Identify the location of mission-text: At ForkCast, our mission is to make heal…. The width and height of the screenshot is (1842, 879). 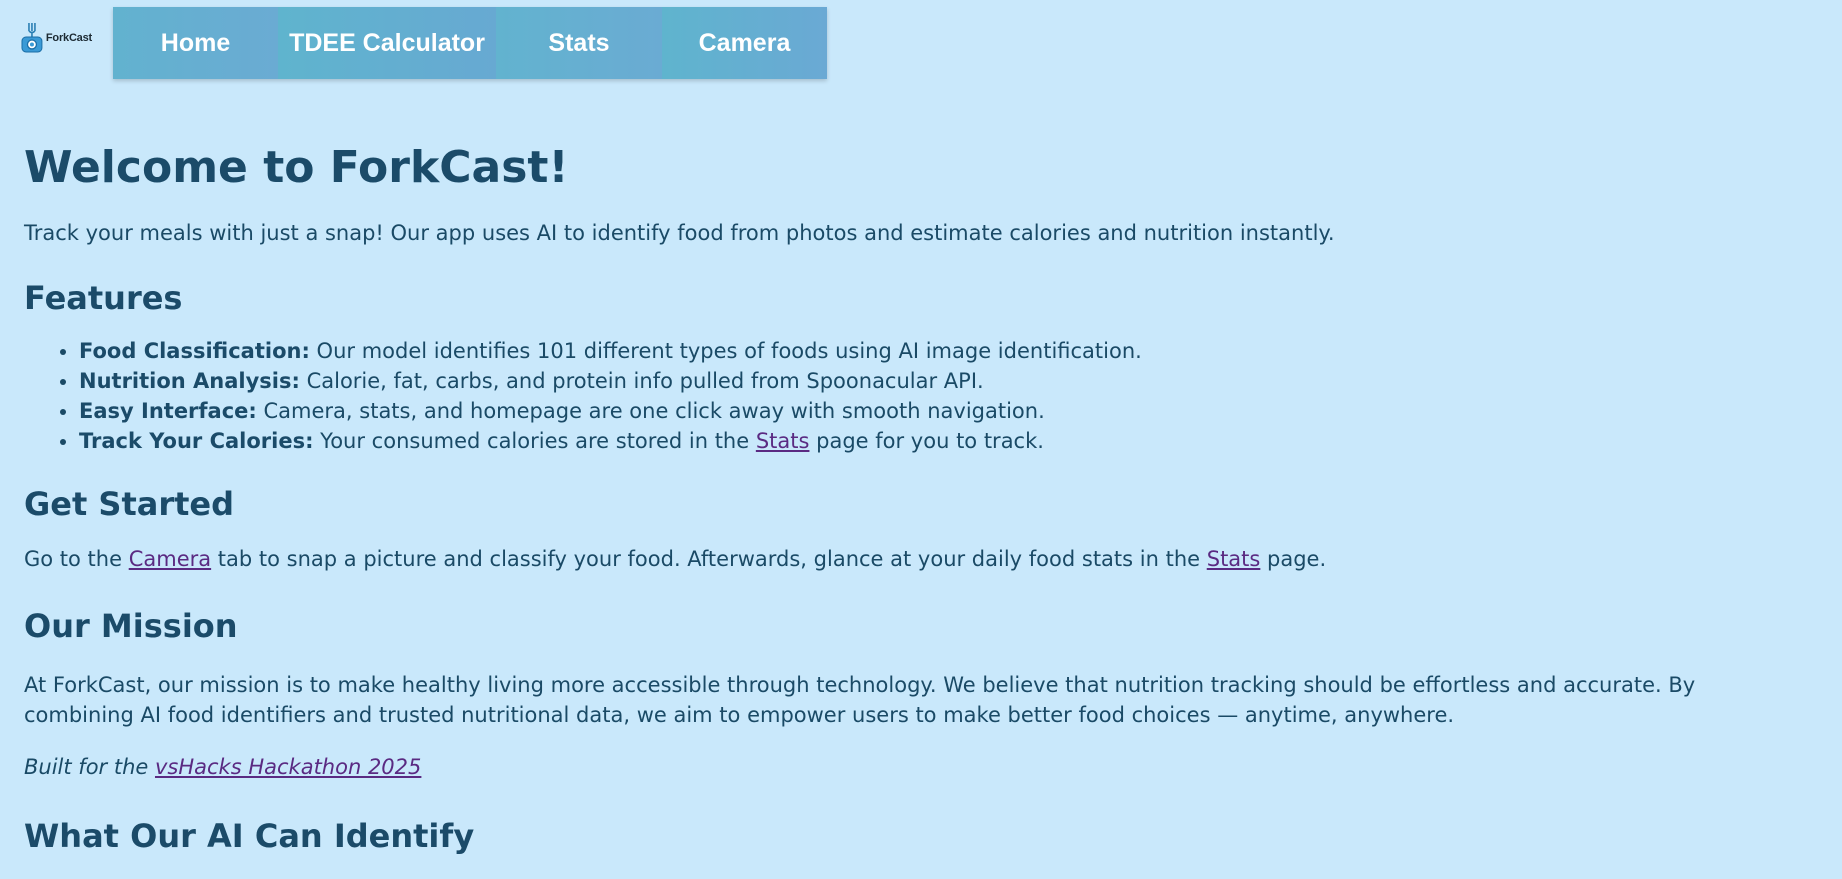
(860, 700).